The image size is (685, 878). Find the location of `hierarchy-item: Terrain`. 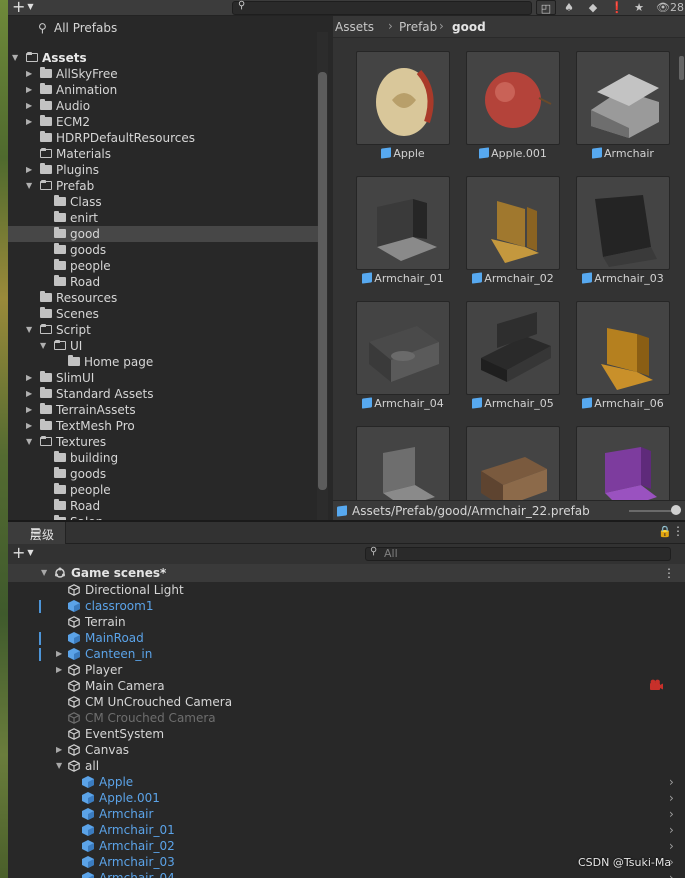

hierarchy-item: Terrain is located at coordinates (346, 622).